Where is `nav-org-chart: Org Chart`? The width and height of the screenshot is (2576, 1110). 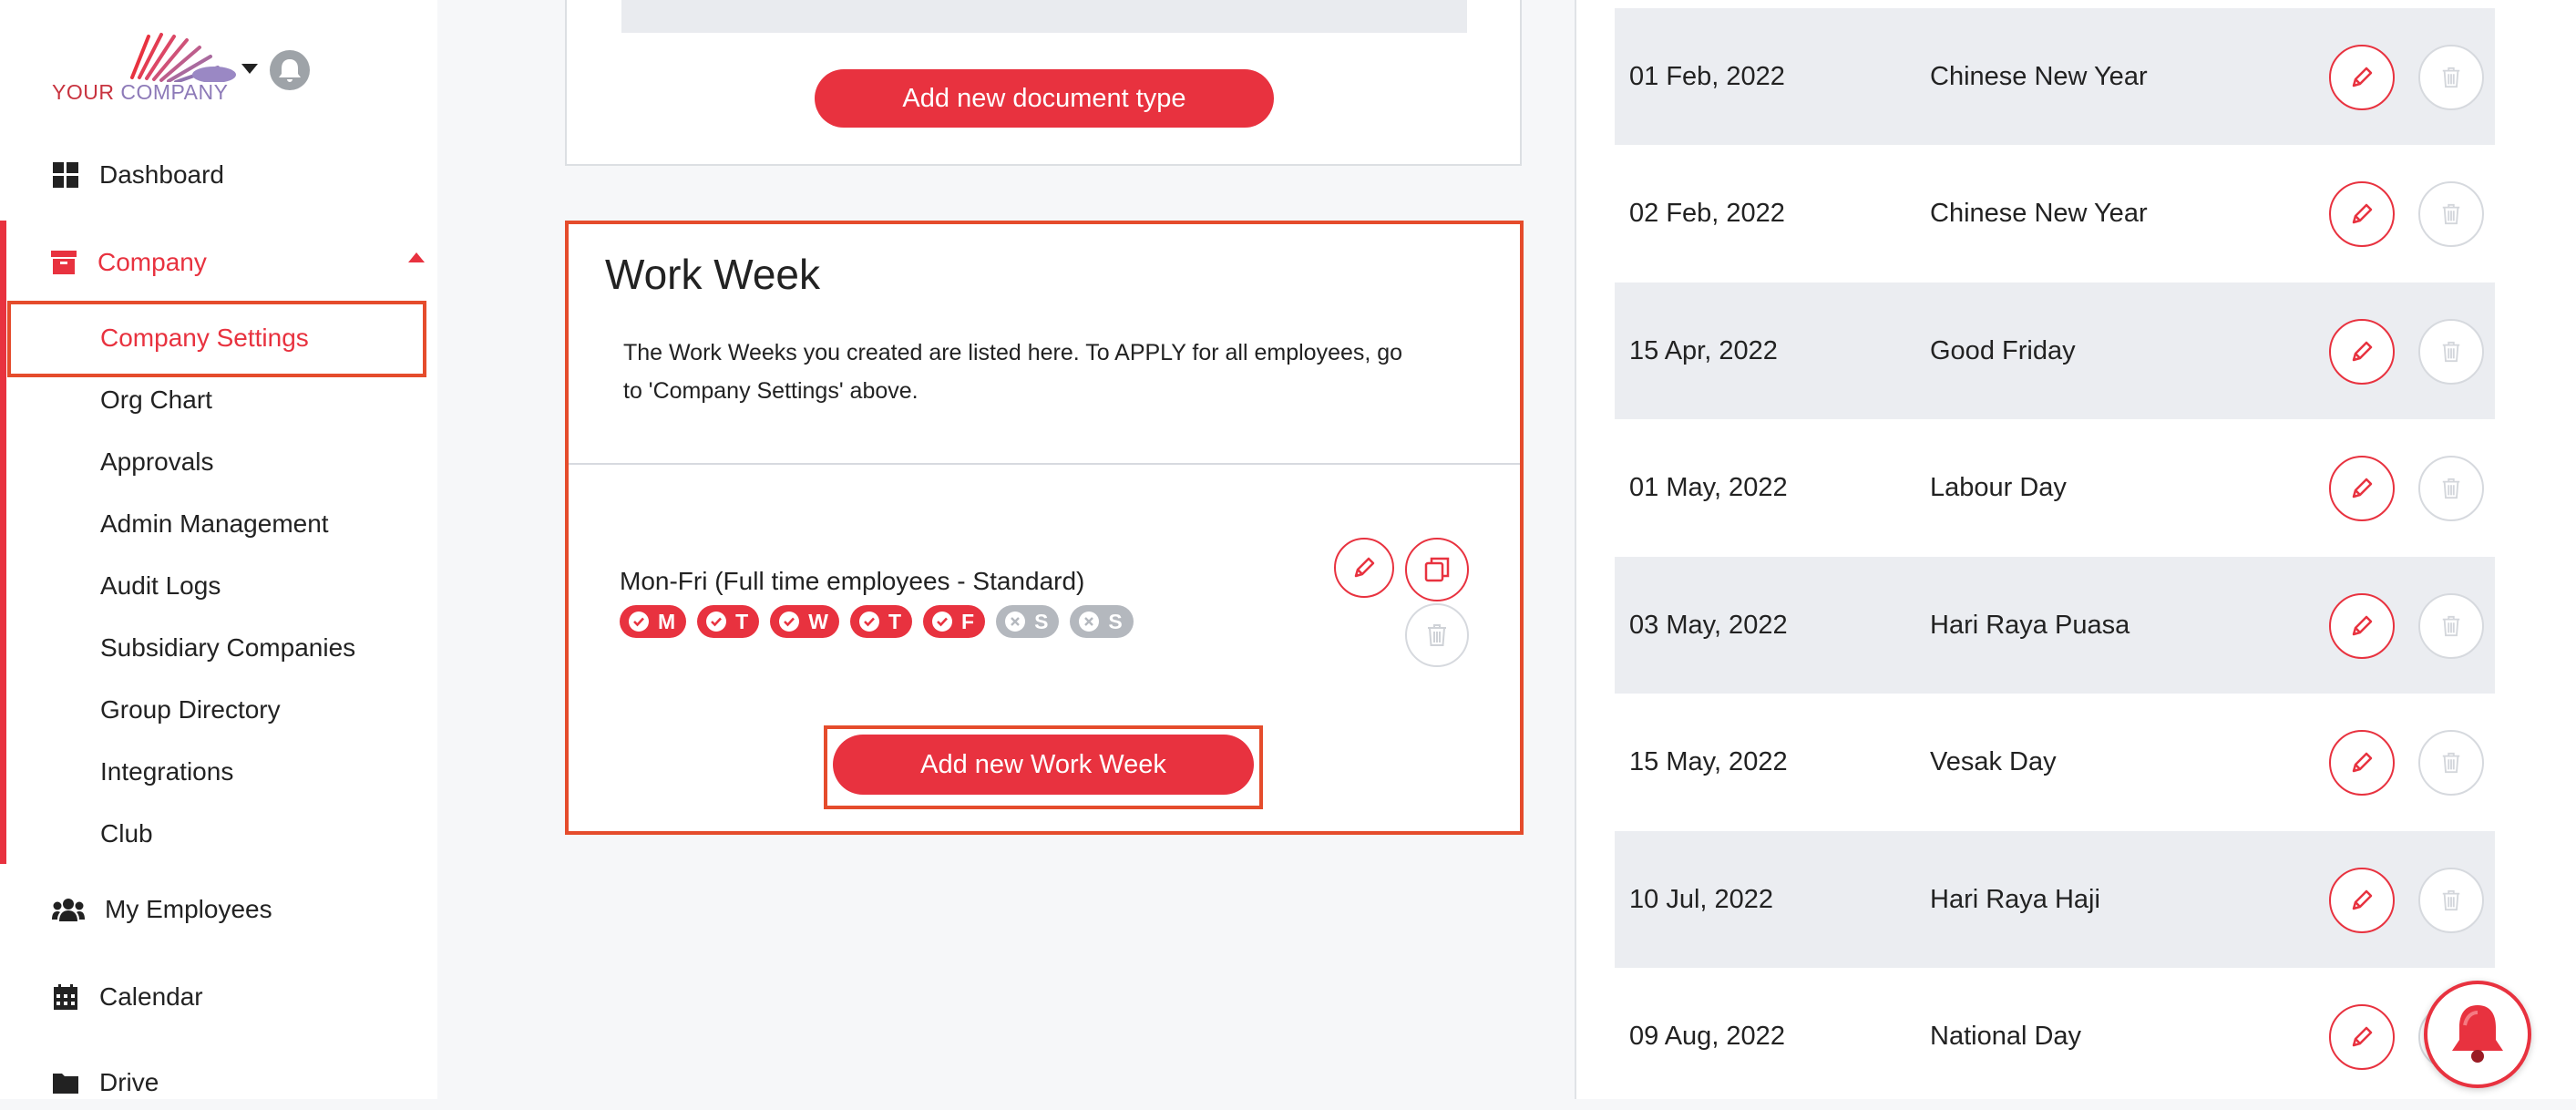 nav-org-chart: Org Chart is located at coordinates (156, 400).